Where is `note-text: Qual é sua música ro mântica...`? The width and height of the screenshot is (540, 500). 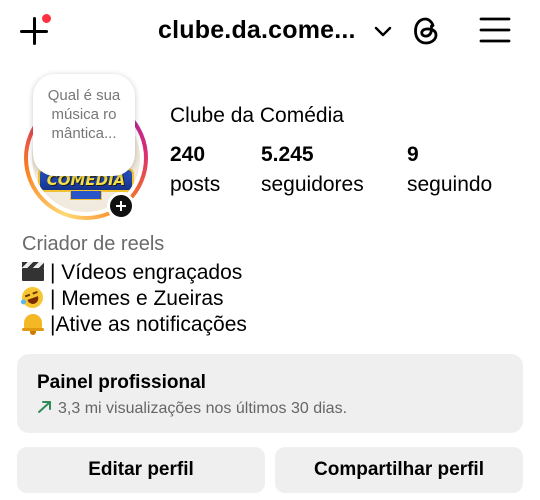 note-text: Qual é sua música ro mântica... is located at coordinates (84, 114).